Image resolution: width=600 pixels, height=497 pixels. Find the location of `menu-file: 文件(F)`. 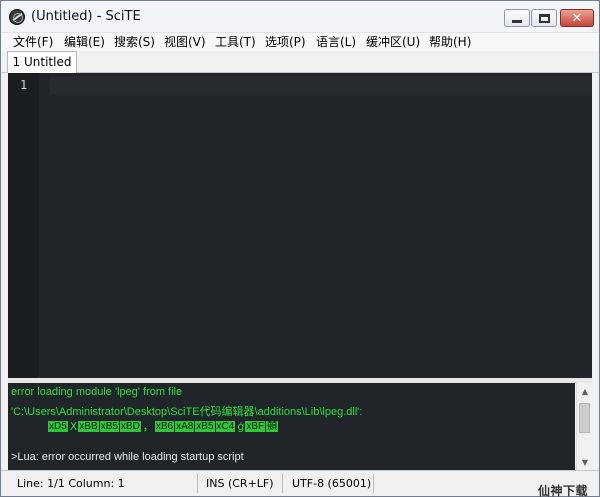

menu-file: 文件(F) is located at coordinates (33, 42).